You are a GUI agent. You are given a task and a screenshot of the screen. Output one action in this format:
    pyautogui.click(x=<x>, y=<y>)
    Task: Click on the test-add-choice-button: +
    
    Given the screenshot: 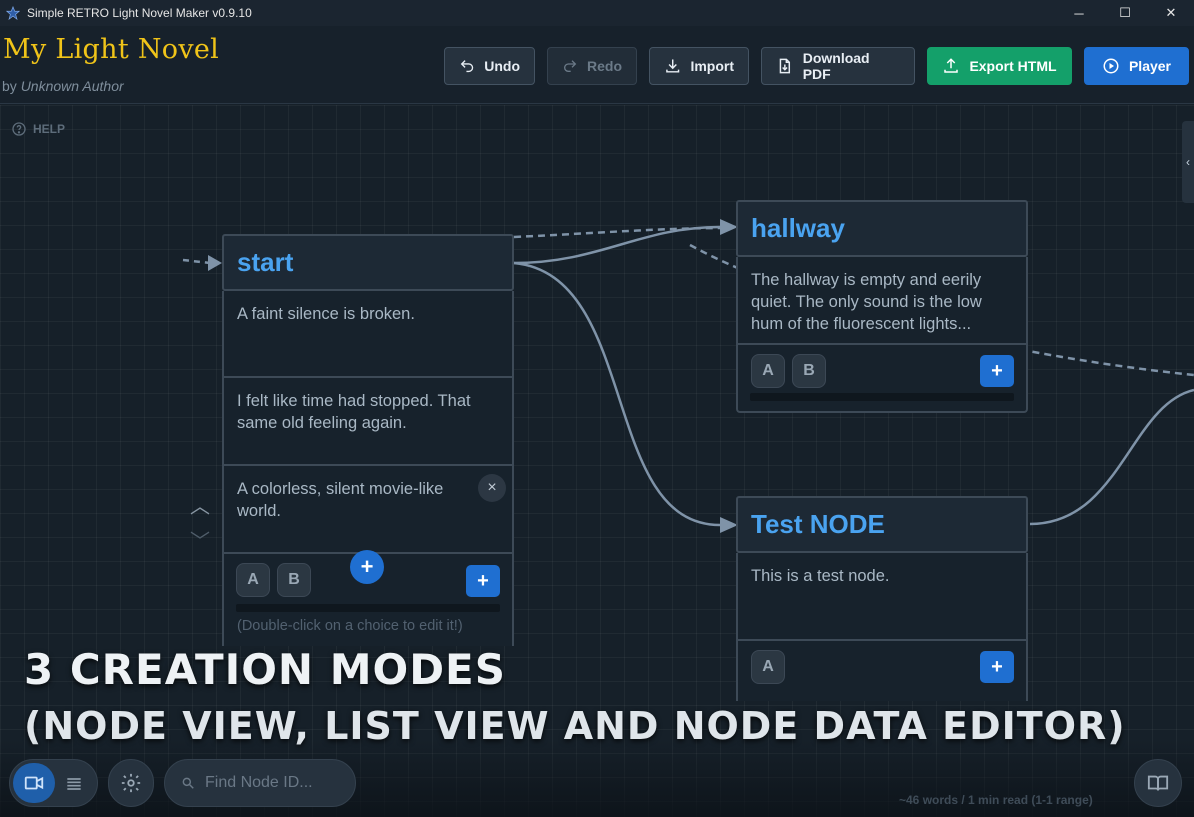 What is the action you would take?
    pyautogui.click(x=997, y=667)
    